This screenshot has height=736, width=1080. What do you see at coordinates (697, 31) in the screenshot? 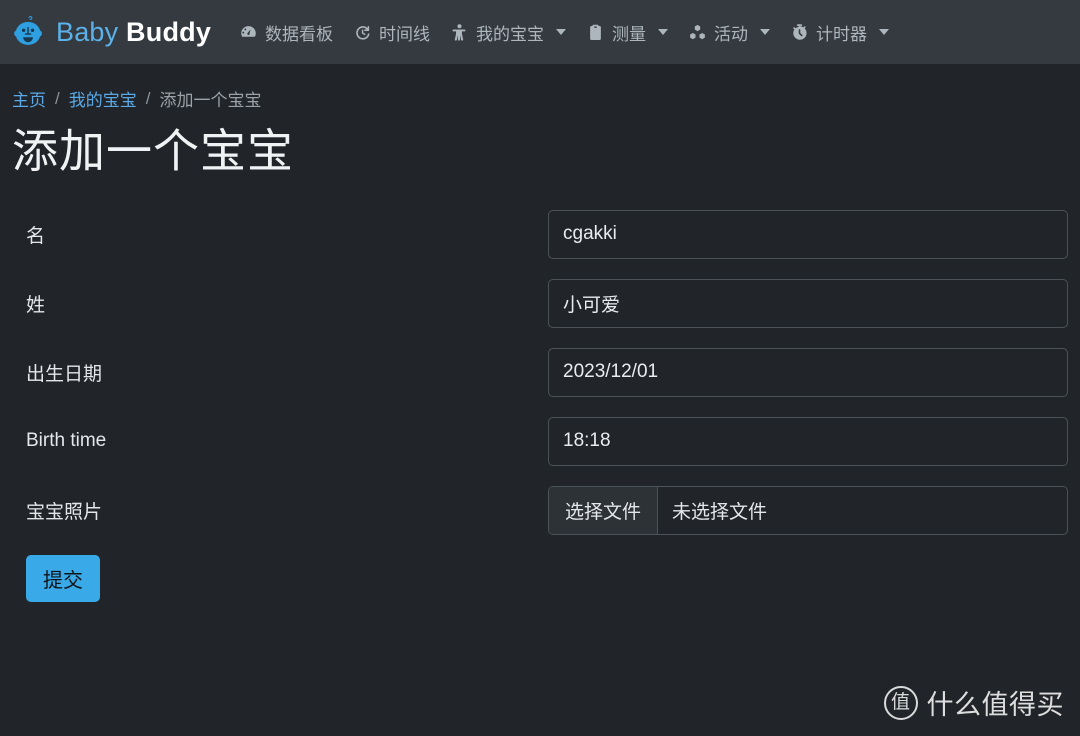
I see `cubes-icon` at bounding box center [697, 31].